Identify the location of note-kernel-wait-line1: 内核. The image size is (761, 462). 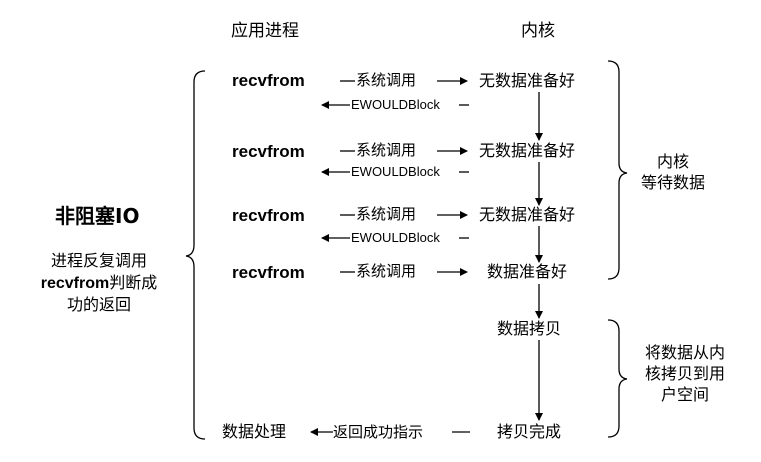
(672, 161).